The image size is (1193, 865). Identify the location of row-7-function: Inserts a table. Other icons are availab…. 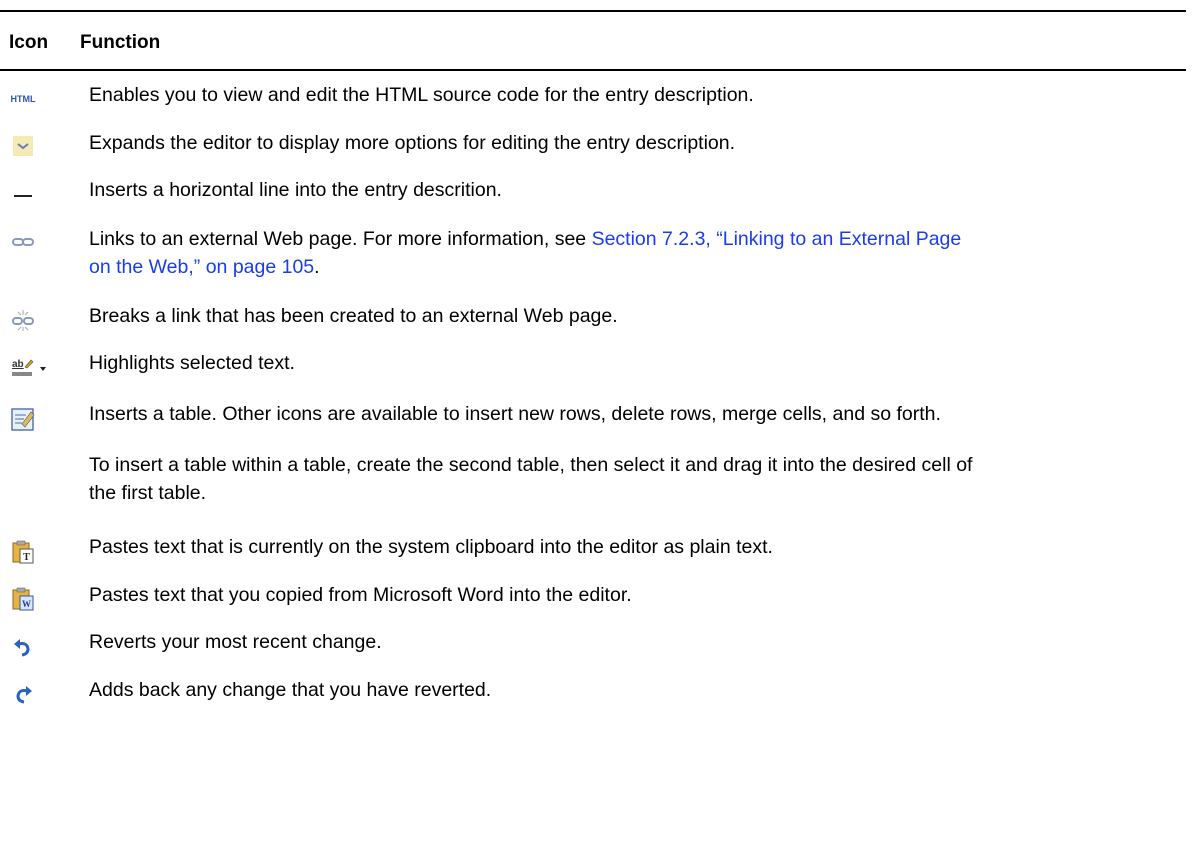
(515, 414).